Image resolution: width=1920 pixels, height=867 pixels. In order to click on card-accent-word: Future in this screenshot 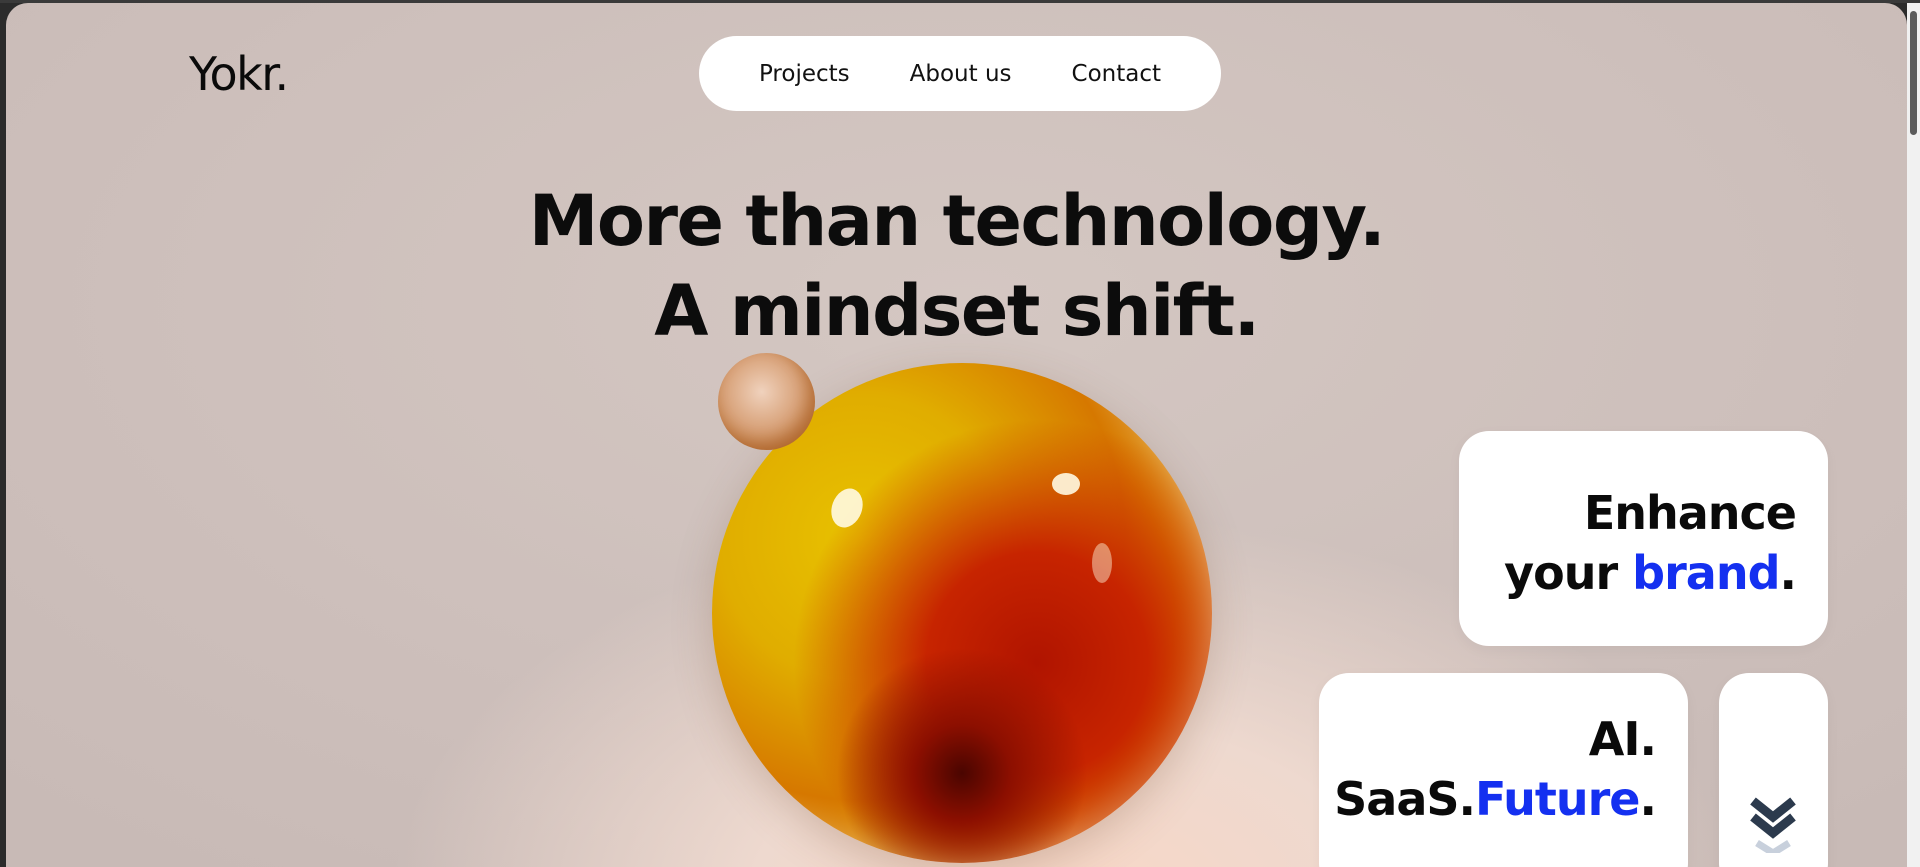, I will do `click(1558, 799)`.